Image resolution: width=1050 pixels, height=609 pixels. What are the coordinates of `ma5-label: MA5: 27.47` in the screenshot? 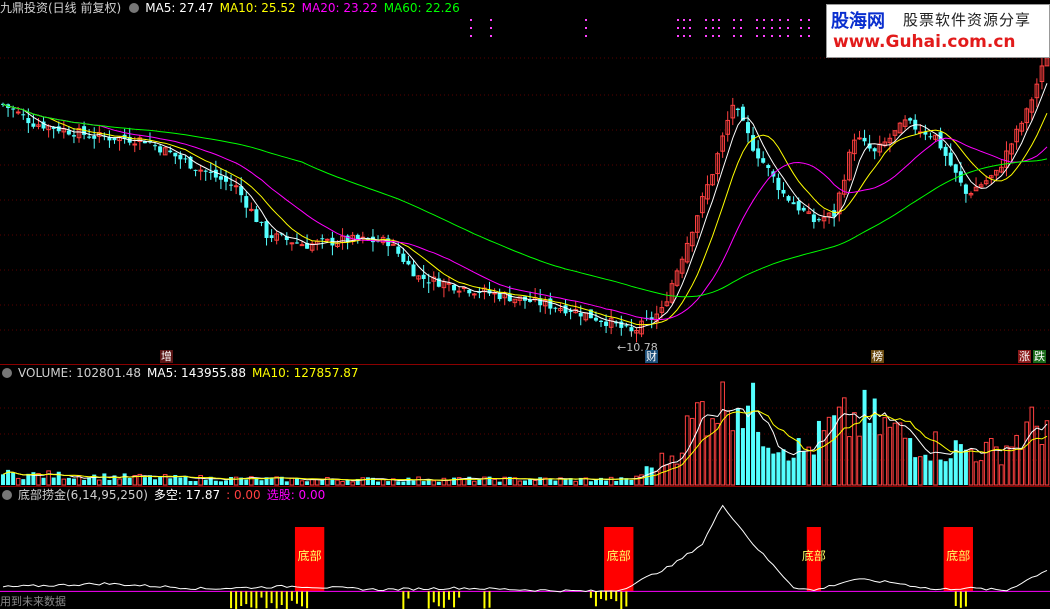 It's located at (179, 8).